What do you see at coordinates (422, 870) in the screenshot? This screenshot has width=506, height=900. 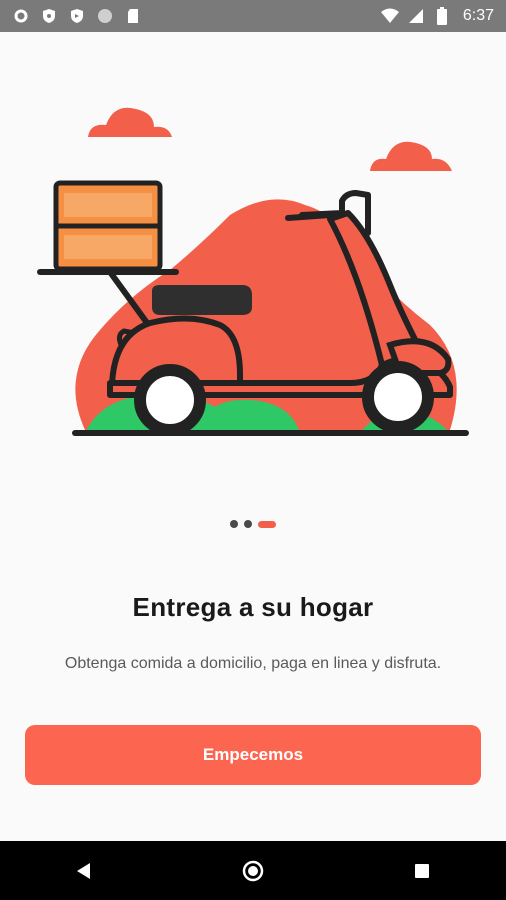 I see `recents-icon` at bounding box center [422, 870].